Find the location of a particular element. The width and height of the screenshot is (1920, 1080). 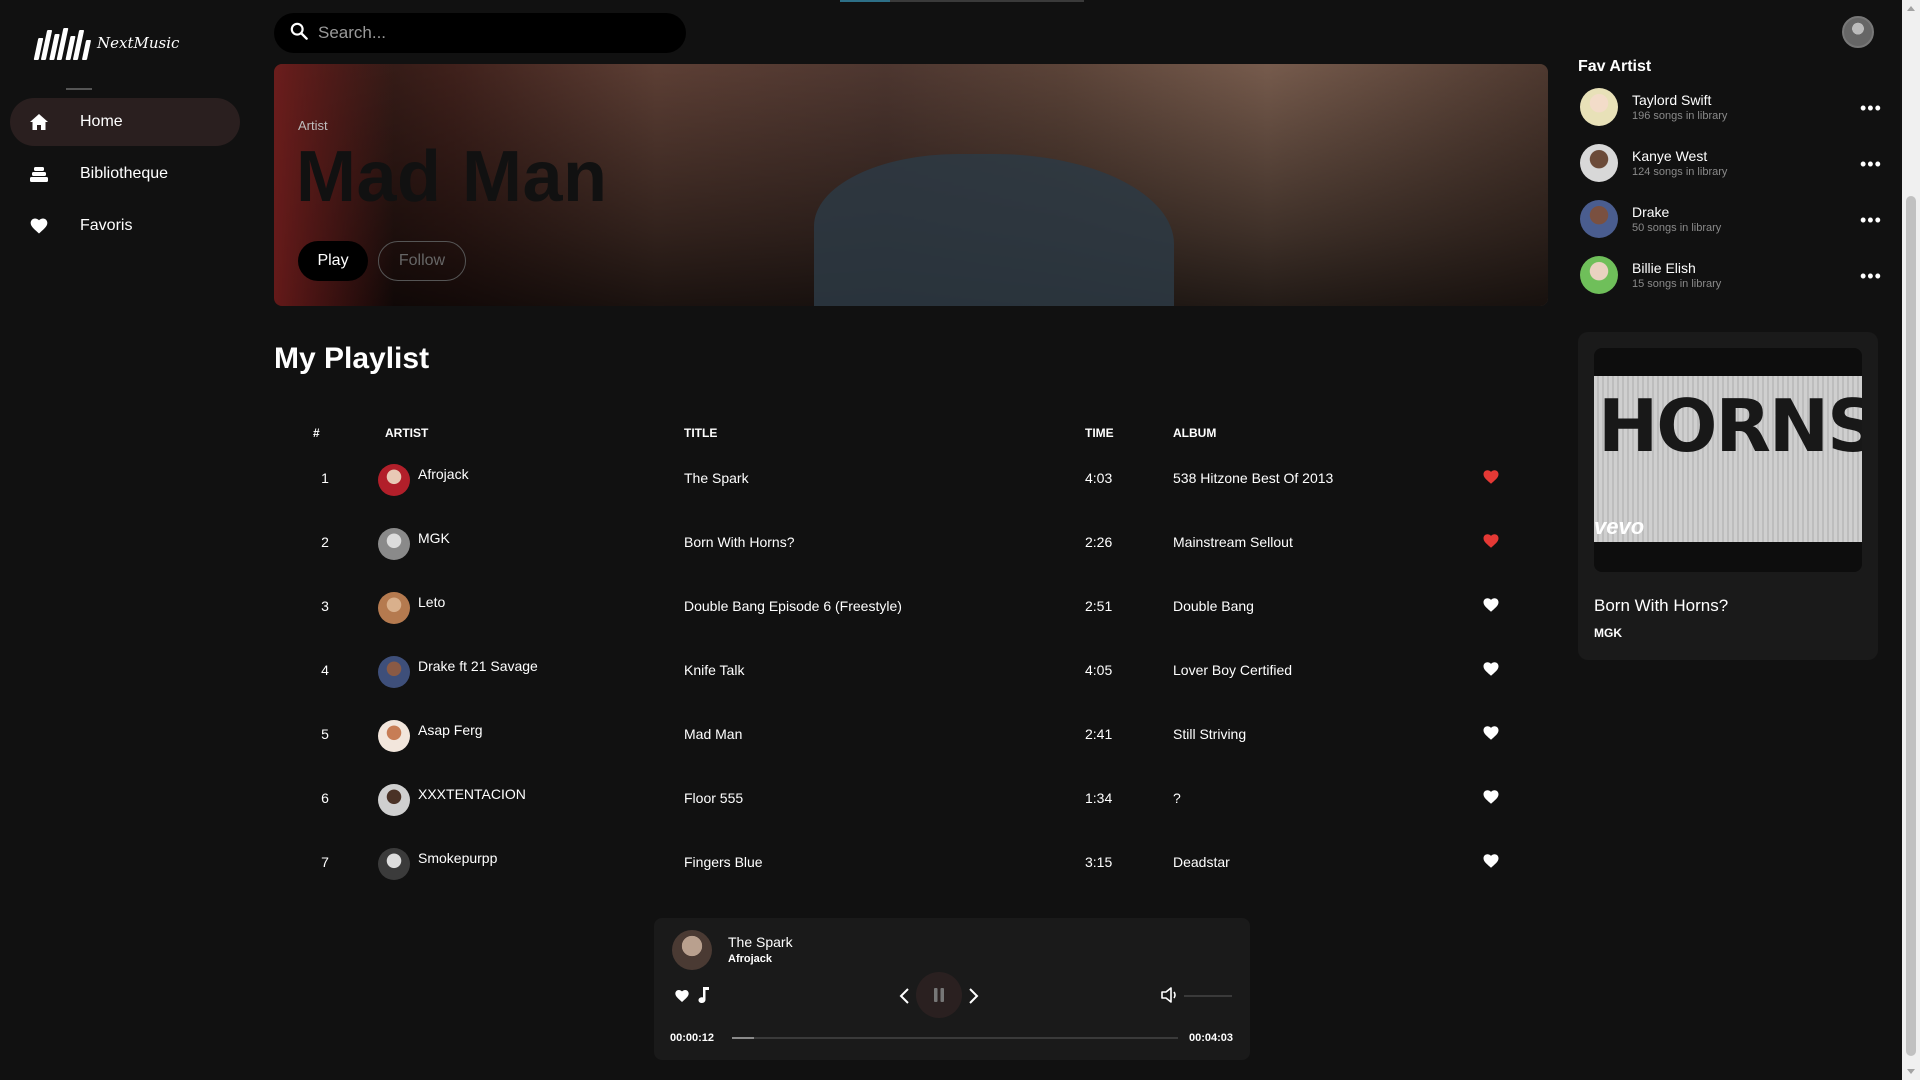

fav-artist-song-count: 50 songs in library is located at coordinates (1677, 228).